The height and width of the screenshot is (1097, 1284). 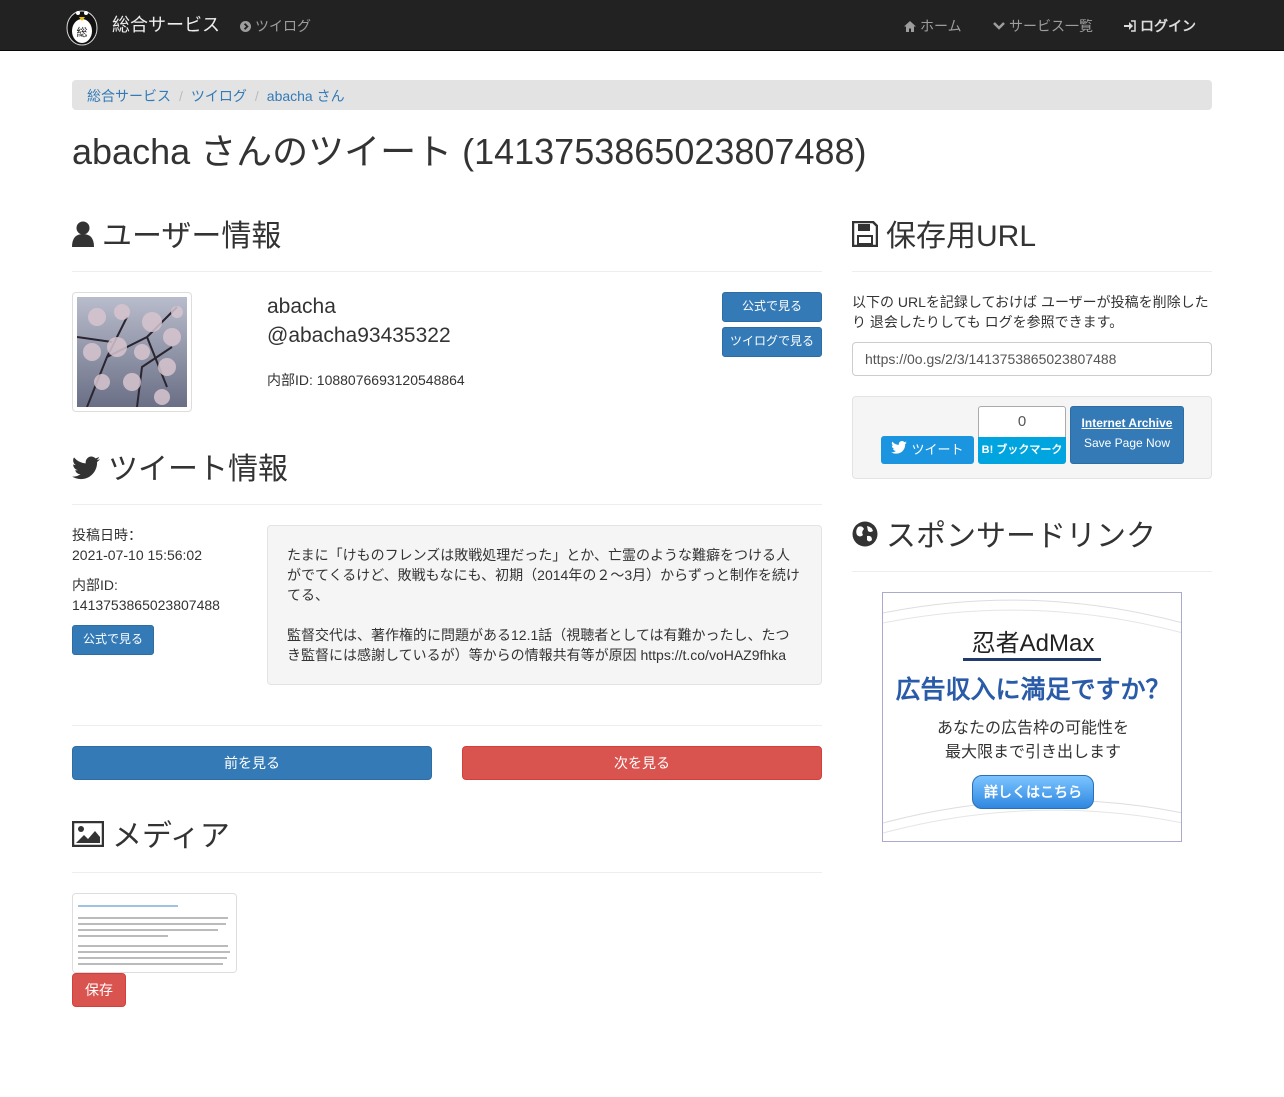 I want to click on ad-subtext: あなたの広告枠の可能性を 最大限まで引き出します, so click(x=1032, y=741).